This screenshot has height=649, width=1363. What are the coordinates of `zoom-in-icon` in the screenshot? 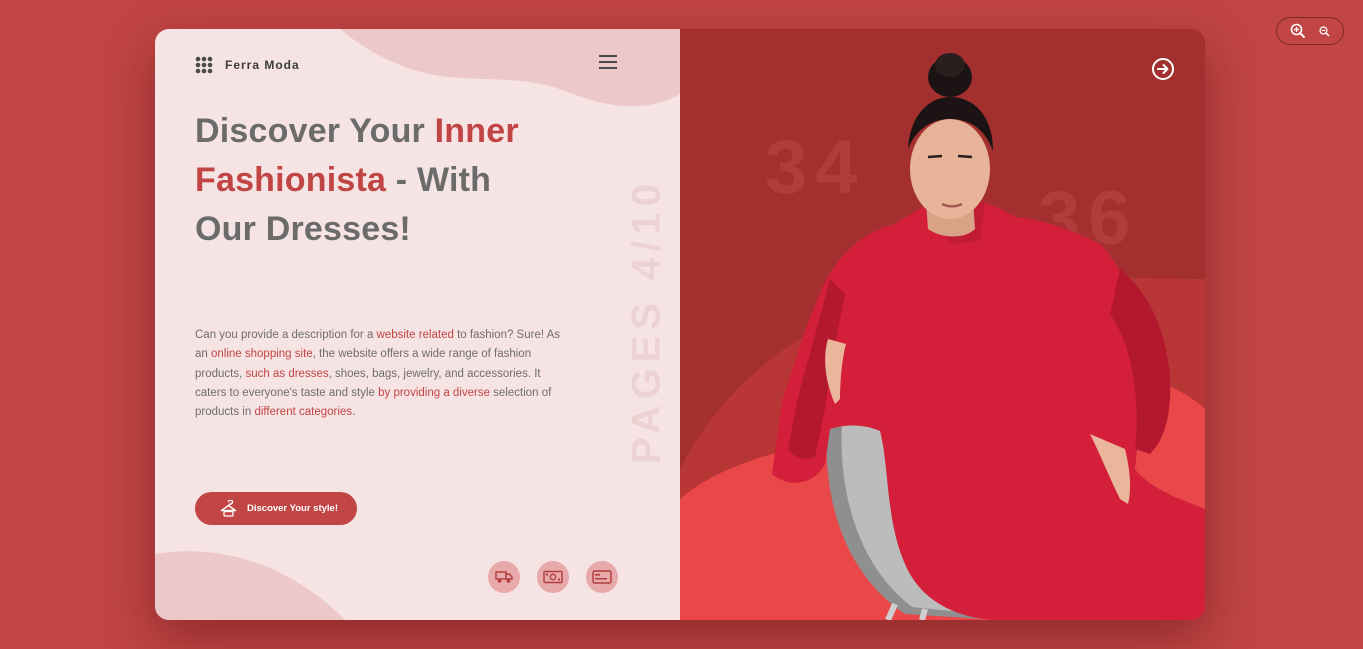 It's located at (1298, 31).